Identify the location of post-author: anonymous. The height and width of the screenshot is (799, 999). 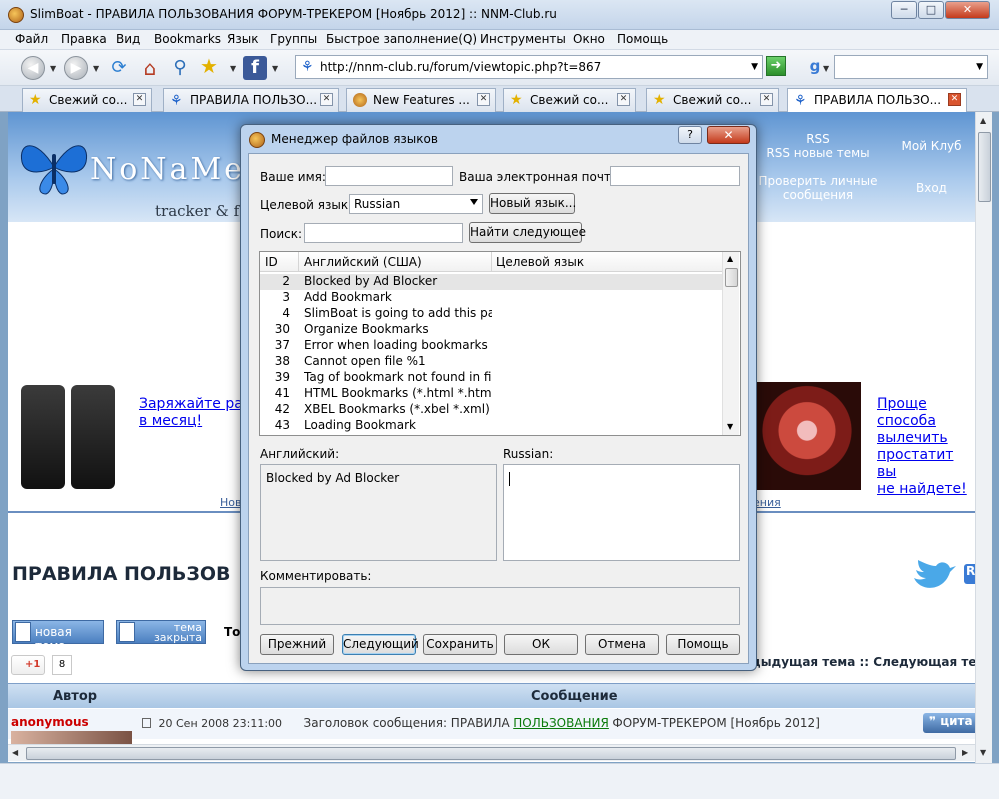
(50, 722).